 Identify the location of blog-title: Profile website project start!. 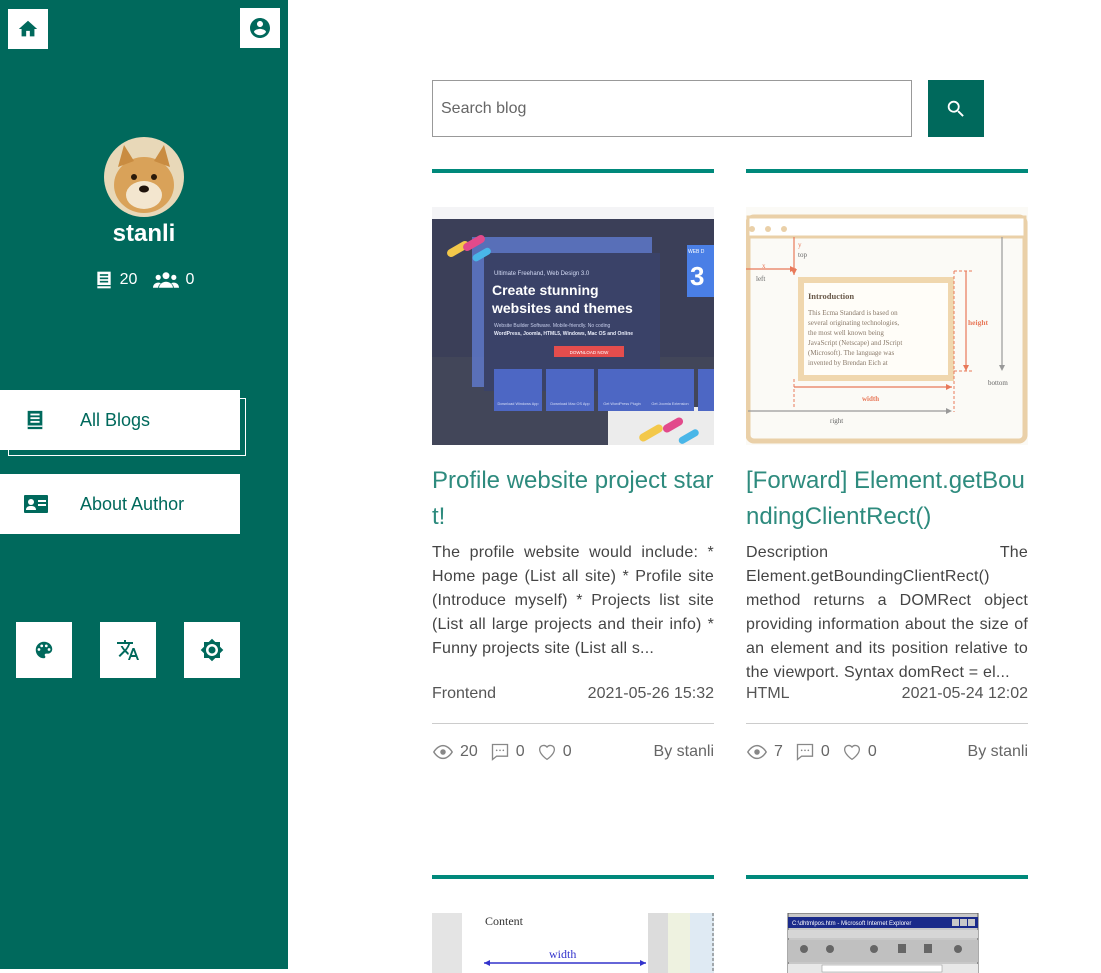
(573, 499).